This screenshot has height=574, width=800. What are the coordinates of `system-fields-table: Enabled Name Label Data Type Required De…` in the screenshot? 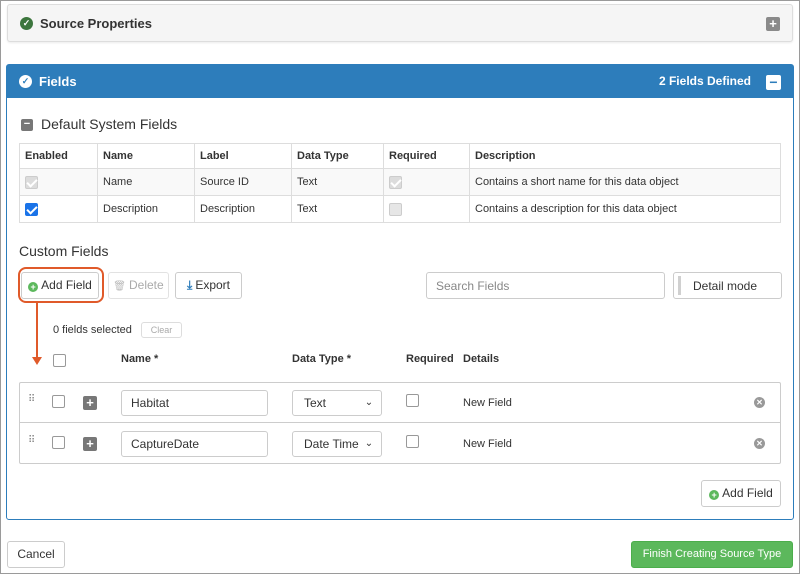 It's located at (400, 183).